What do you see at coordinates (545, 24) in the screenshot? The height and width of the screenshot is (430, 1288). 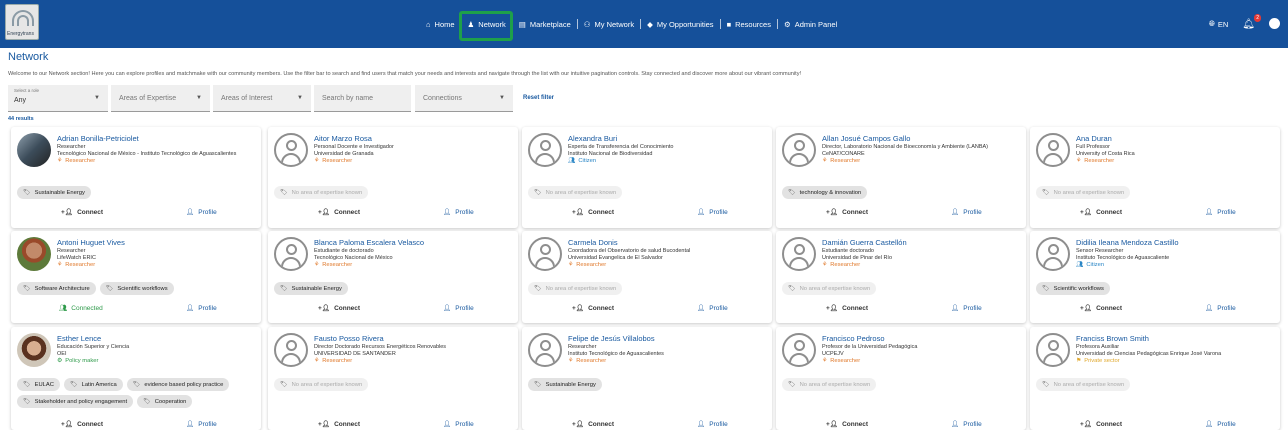 I see `nav-marketplace: ▤ Marketplace` at bounding box center [545, 24].